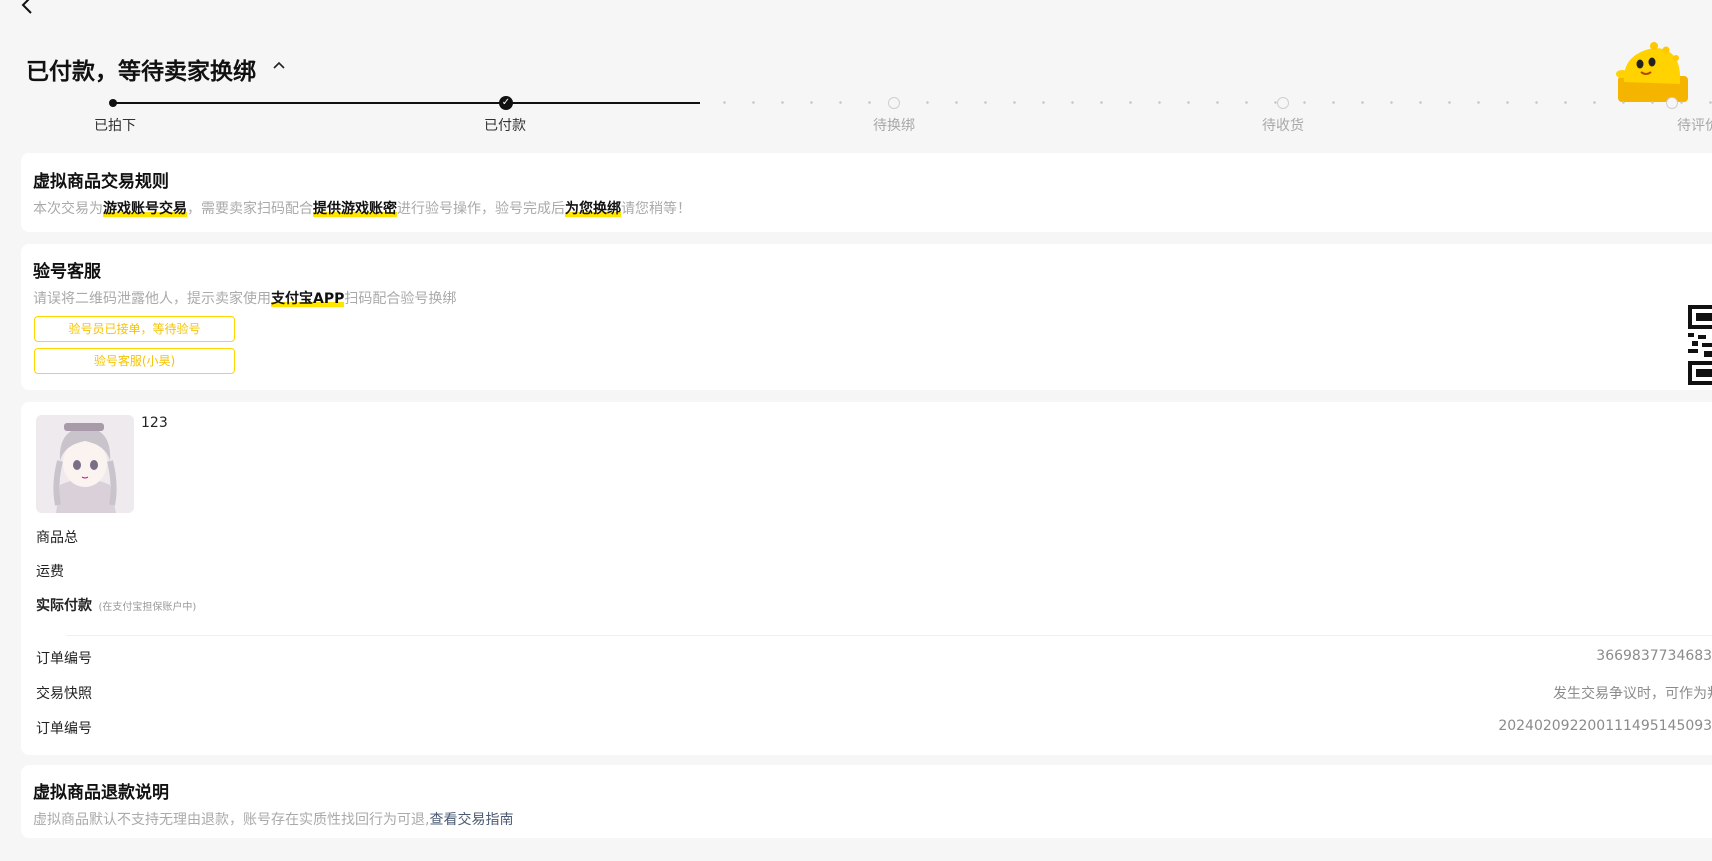 The width and height of the screenshot is (1712, 861). I want to click on refund-description: 虚拟商品默认不支持无理由退款，账号存在实质性找回行为可退,查看交易指南, so click(273, 819).